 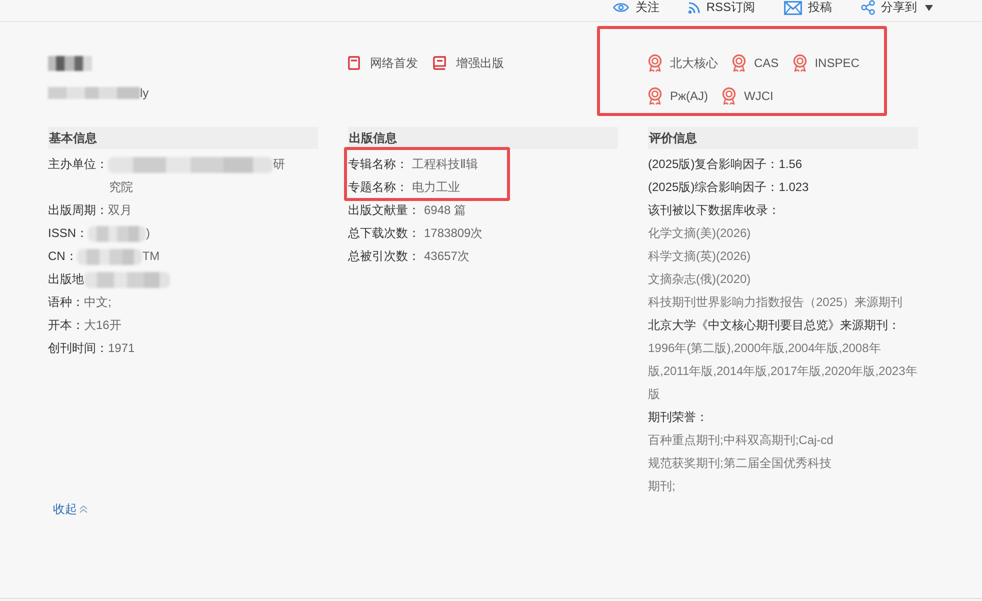 I want to click on info-heading: (2025版)复合影响因子：1.56, so click(x=726, y=164).